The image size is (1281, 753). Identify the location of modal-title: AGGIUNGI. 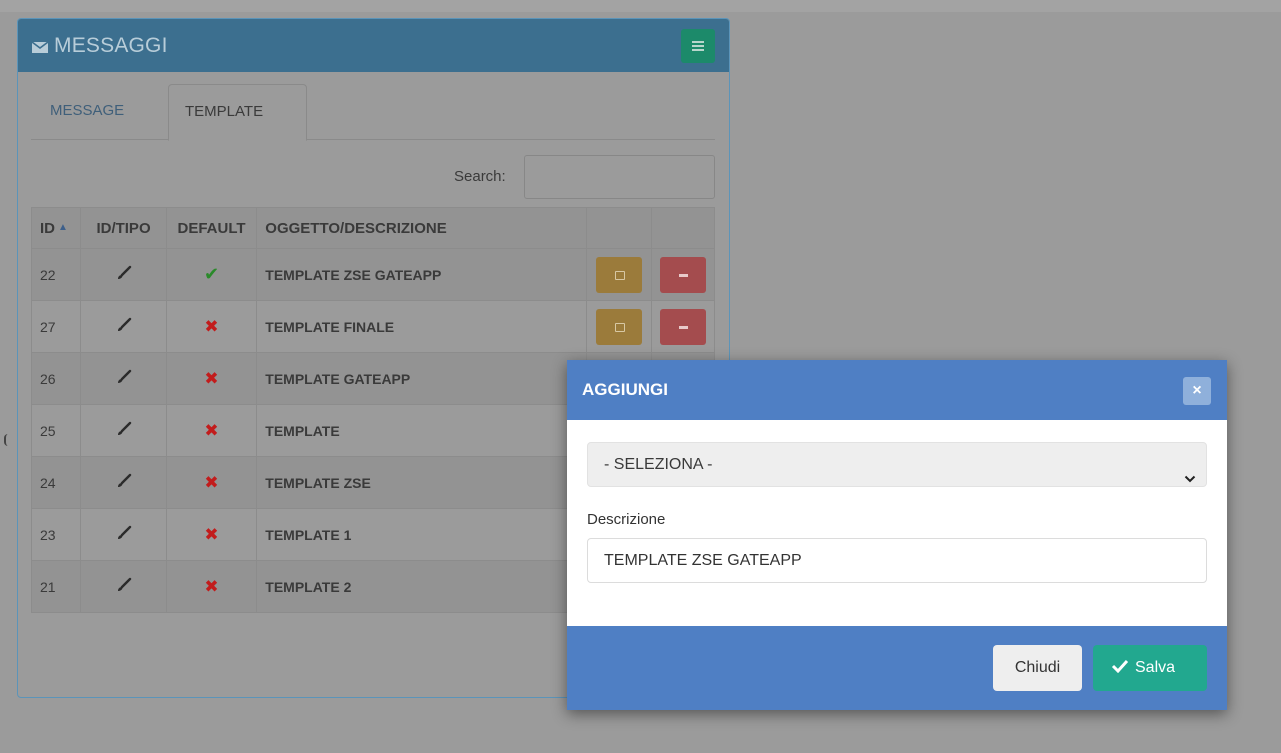
(625, 389).